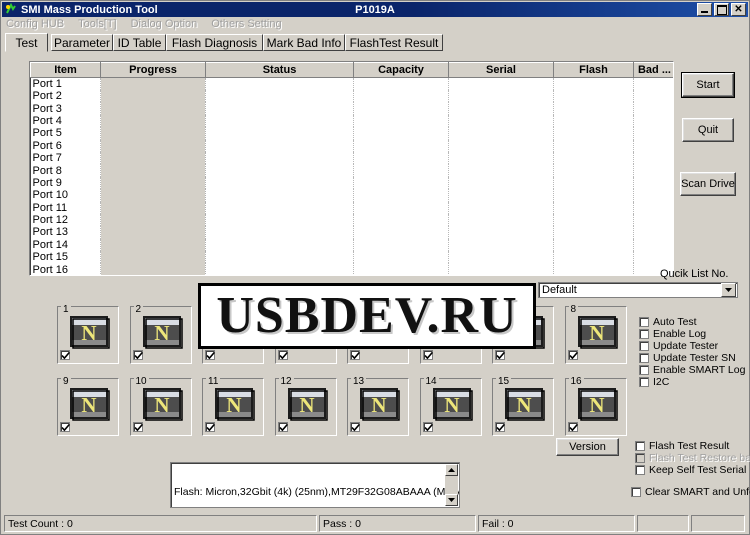 Image resolution: width=750 pixels, height=535 pixels. Describe the element at coordinates (708, 85) in the screenshot. I see `start-button: Start` at that location.